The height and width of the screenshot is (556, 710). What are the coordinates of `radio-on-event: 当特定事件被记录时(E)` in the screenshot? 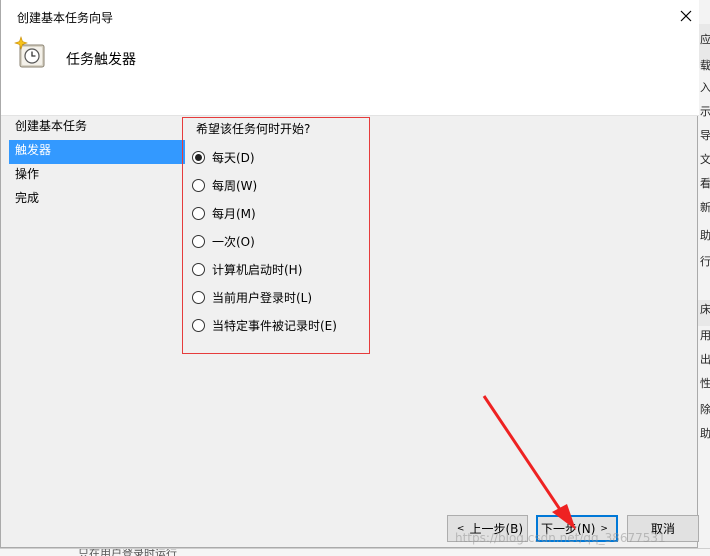 It's located at (264, 325).